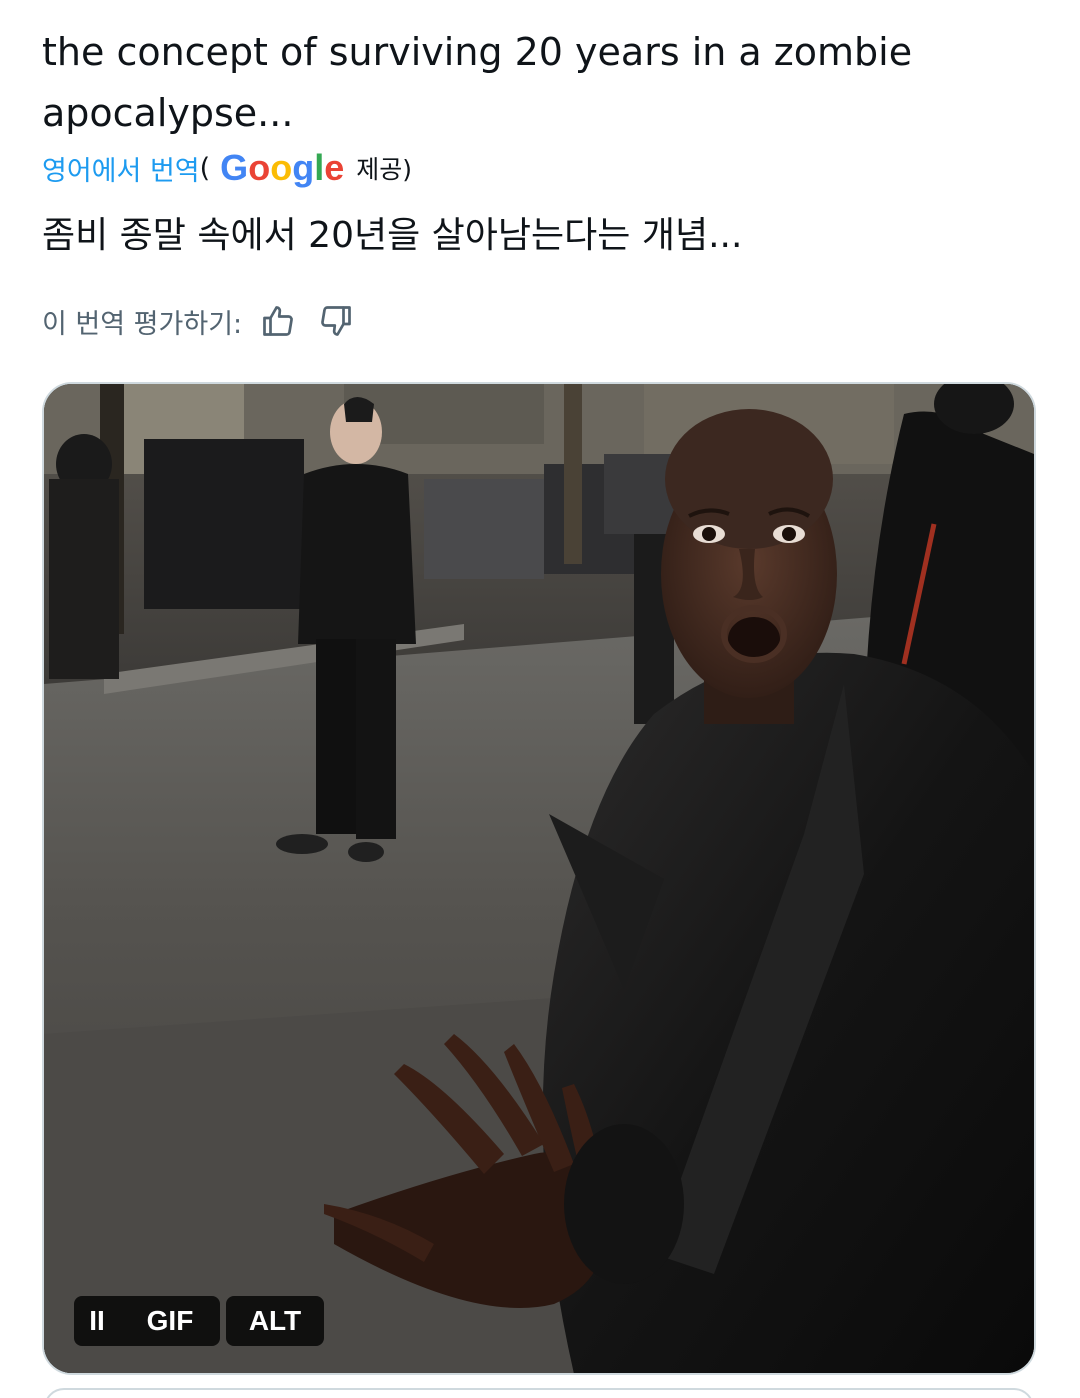  What do you see at coordinates (539, 1393) in the screenshot?
I see `next-card-edge` at bounding box center [539, 1393].